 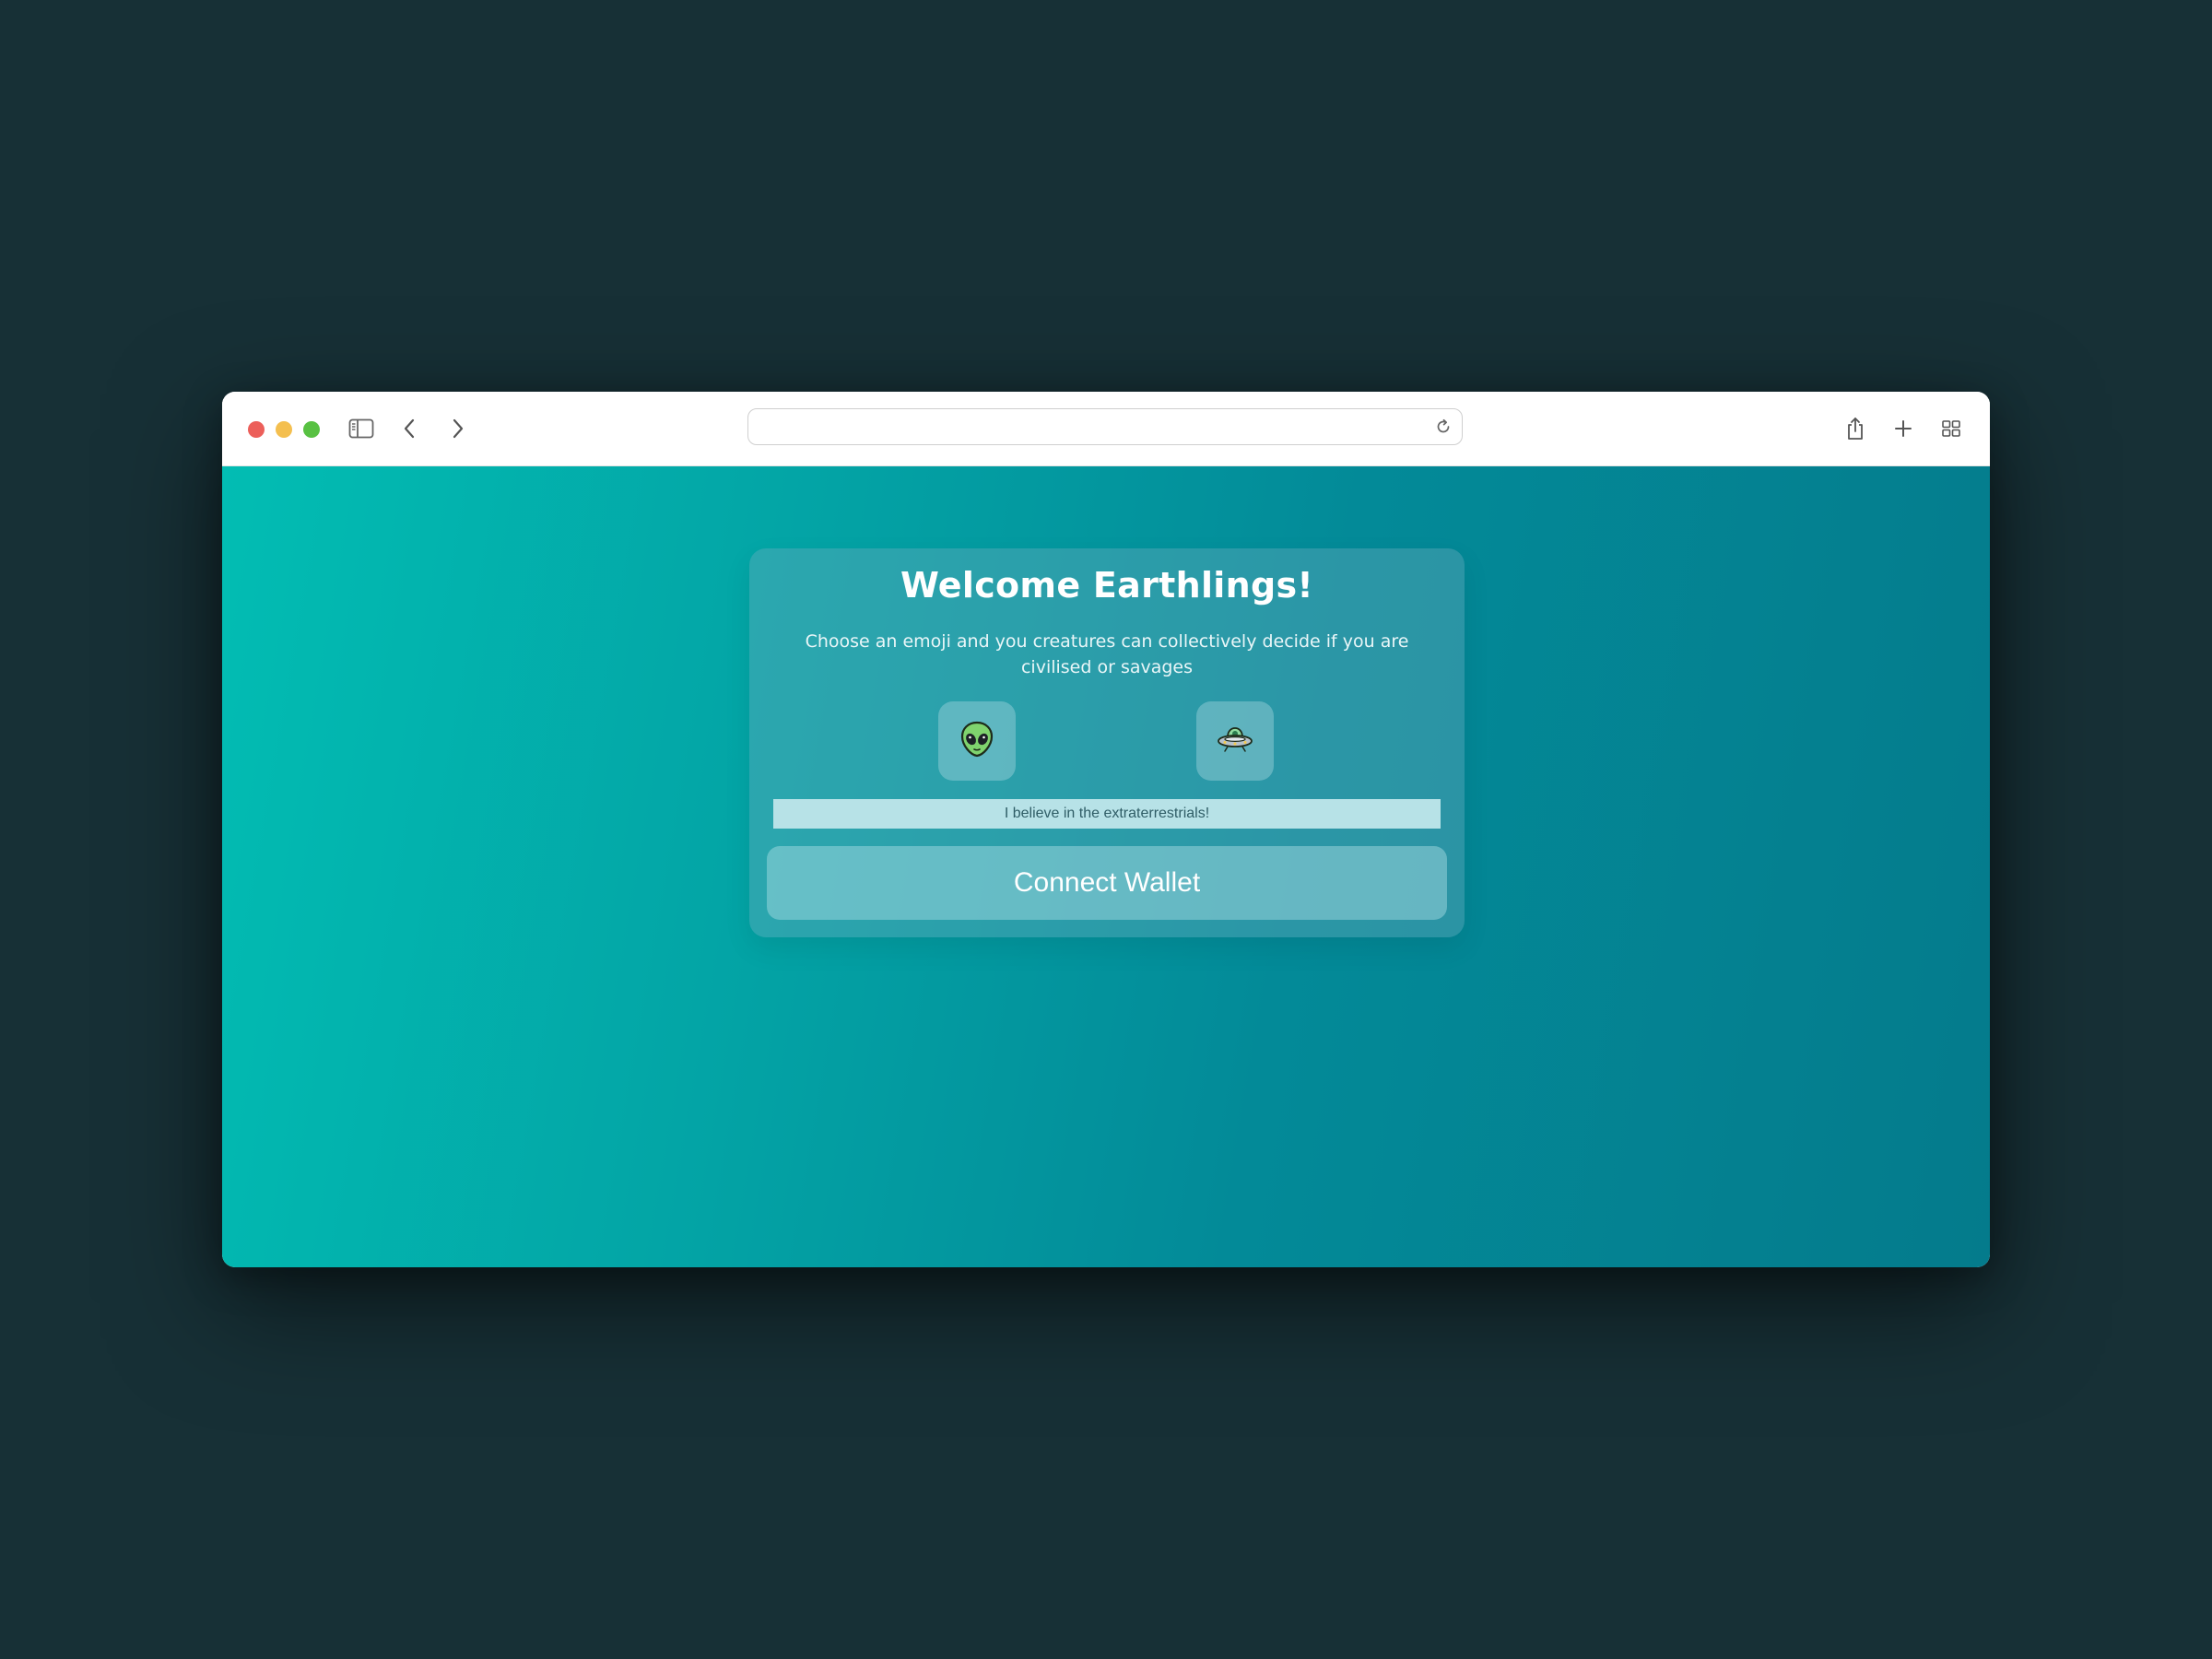 I want to click on reload-icon, so click(x=1443, y=427).